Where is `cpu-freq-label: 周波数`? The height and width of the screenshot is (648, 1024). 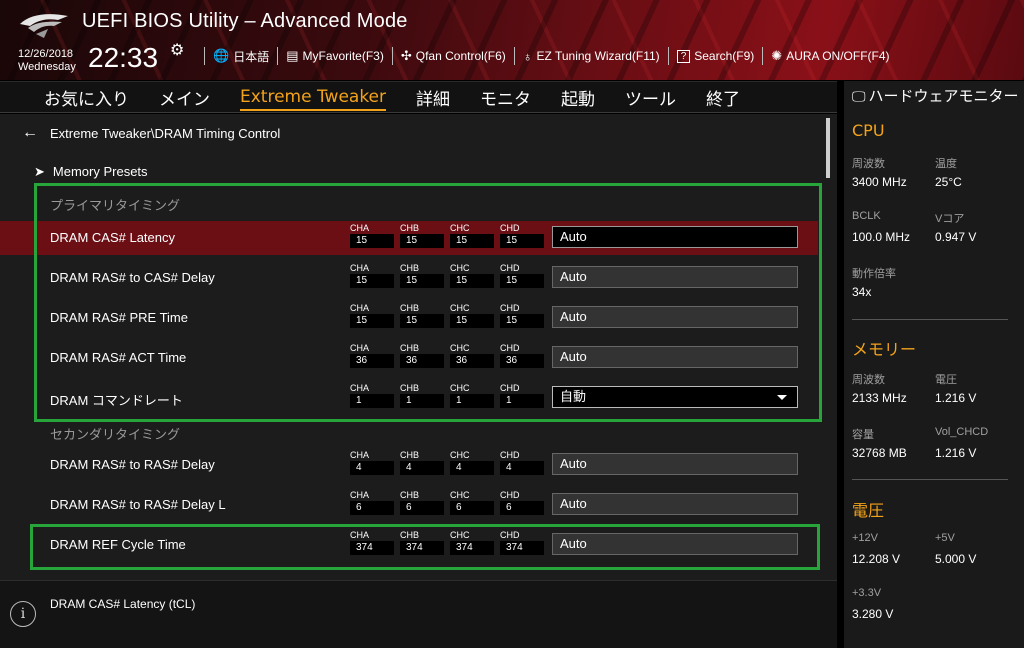
cpu-freq-label: 周波数 is located at coordinates (868, 164).